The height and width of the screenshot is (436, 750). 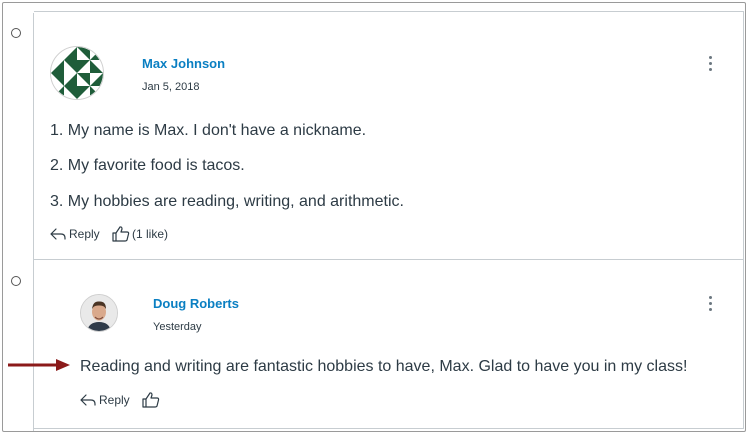 What do you see at coordinates (183, 63) in the screenshot?
I see `author-name-link: Max Johnson` at bounding box center [183, 63].